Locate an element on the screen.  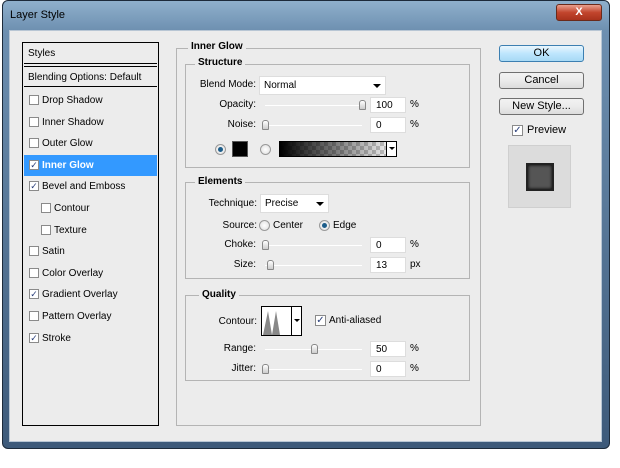
solid-color-radio is located at coordinates (220, 149).